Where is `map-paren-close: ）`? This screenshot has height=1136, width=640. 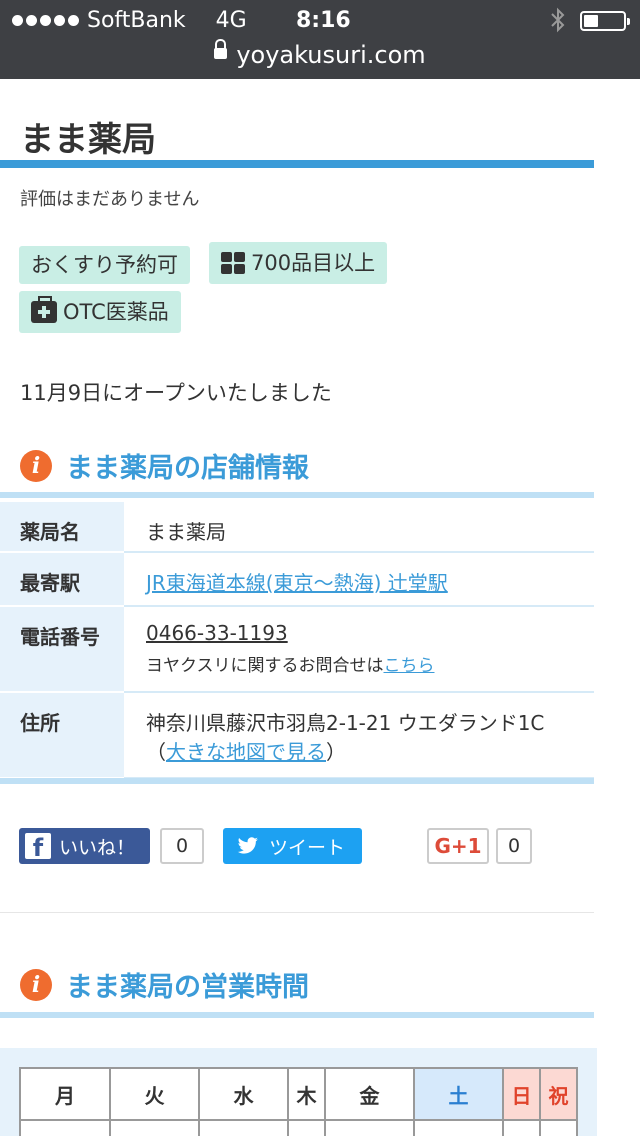
map-paren-close: ） is located at coordinates (336, 752).